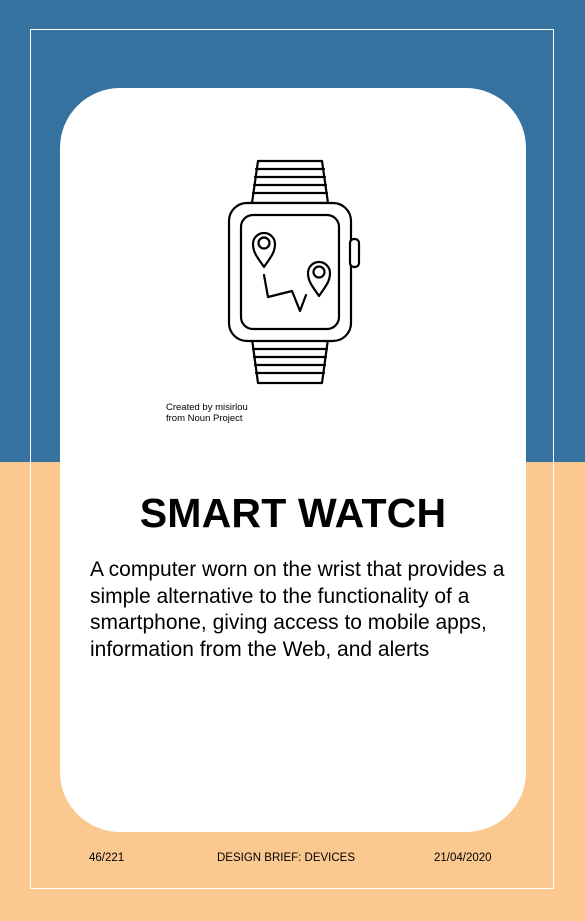 The width and height of the screenshot is (585, 921). What do you see at coordinates (463, 858) in the screenshot?
I see `date-label: 21/04/2020` at bounding box center [463, 858].